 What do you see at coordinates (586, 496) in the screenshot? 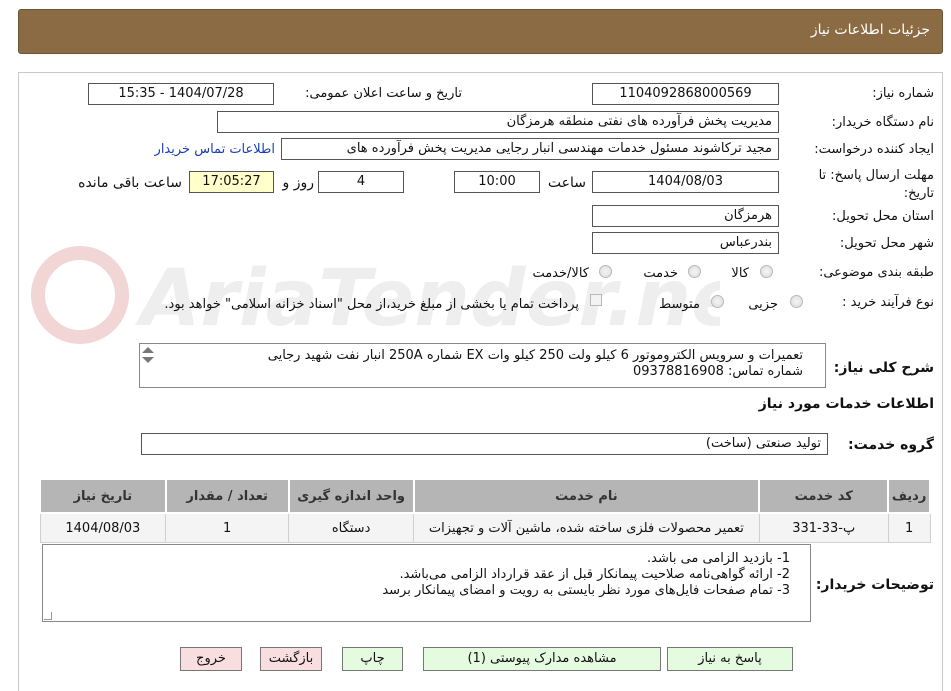
I see `col-service-name: نام خدمت` at bounding box center [586, 496].